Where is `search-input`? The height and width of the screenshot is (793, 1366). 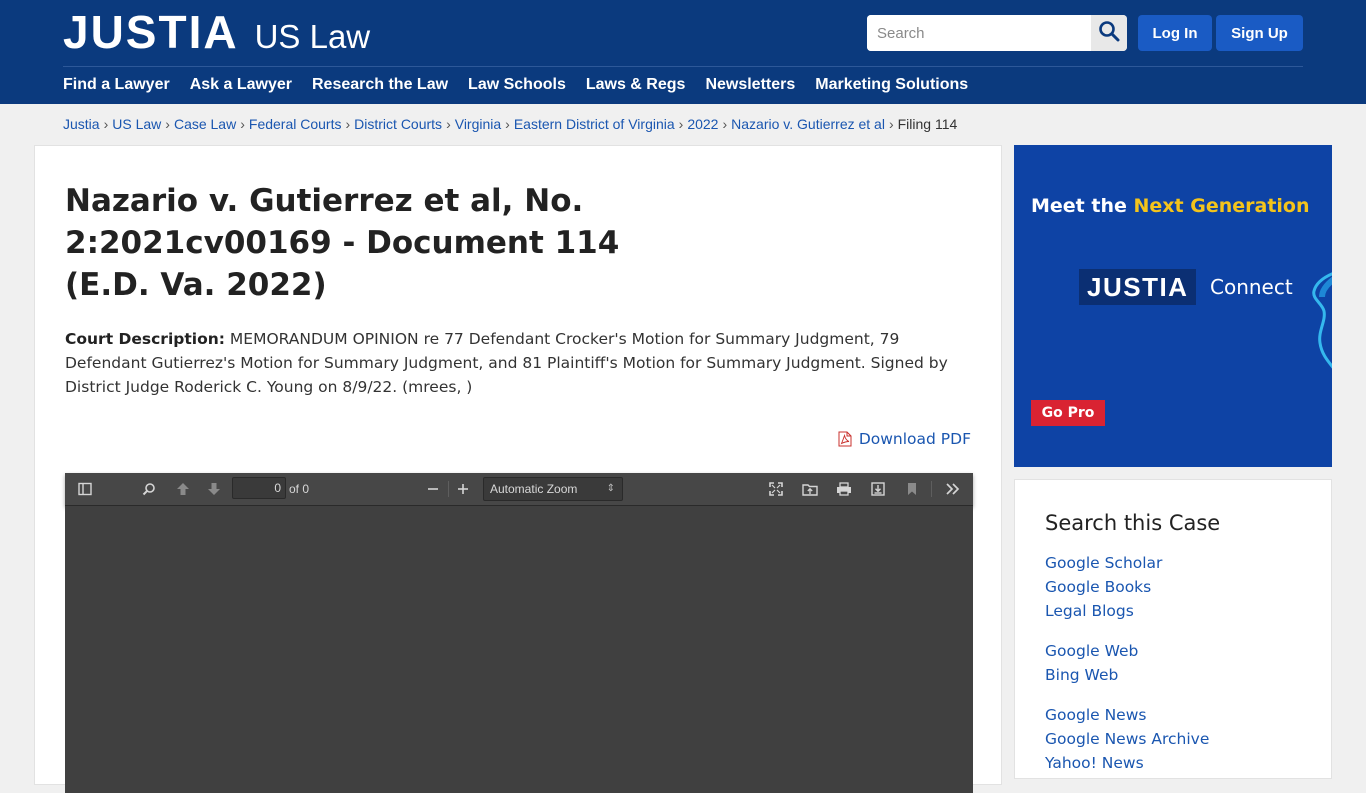
search-input is located at coordinates (979, 33).